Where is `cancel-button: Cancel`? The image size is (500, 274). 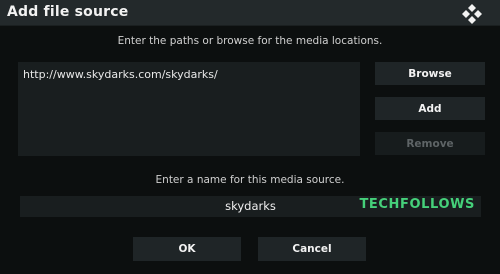
cancel-button: Cancel is located at coordinates (312, 249).